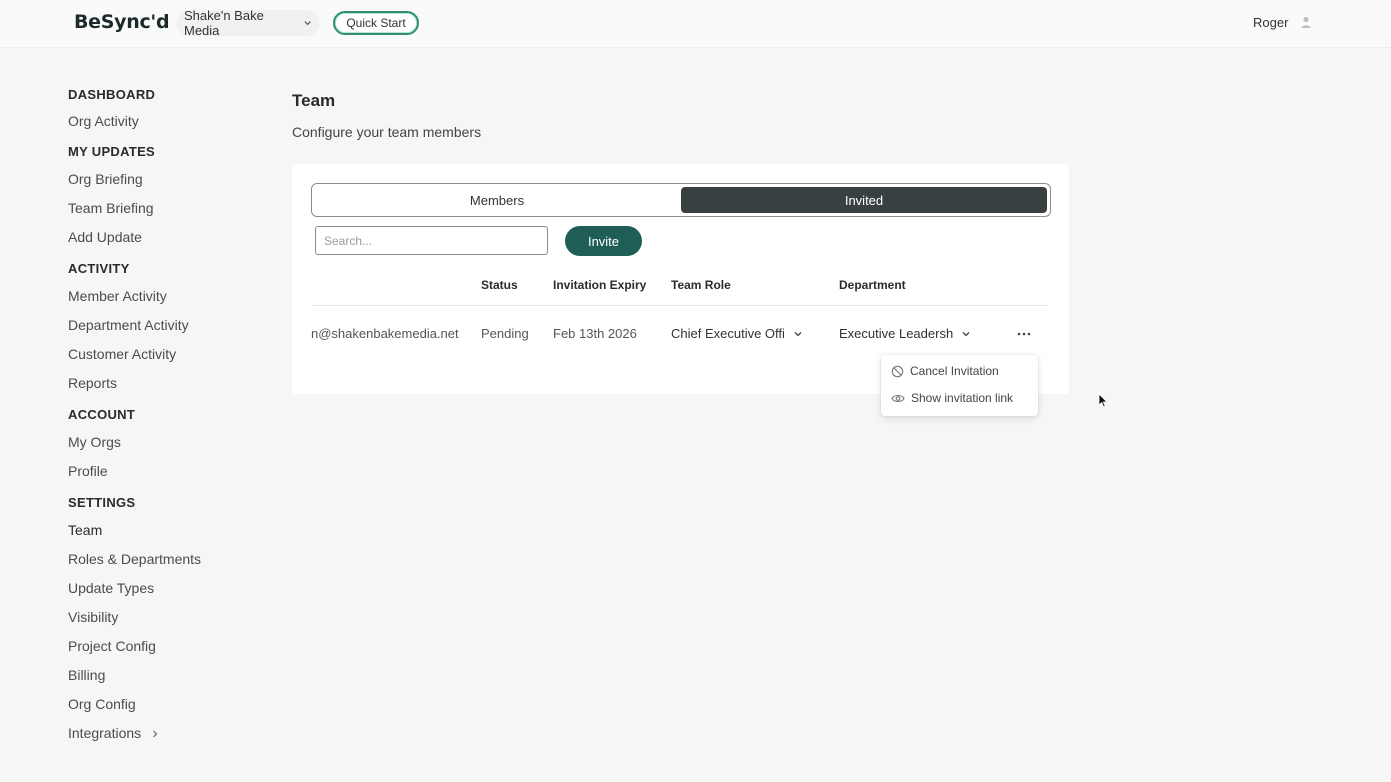  What do you see at coordinates (168, 383) in the screenshot?
I see `nav-item-reports: Reports` at bounding box center [168, 383].